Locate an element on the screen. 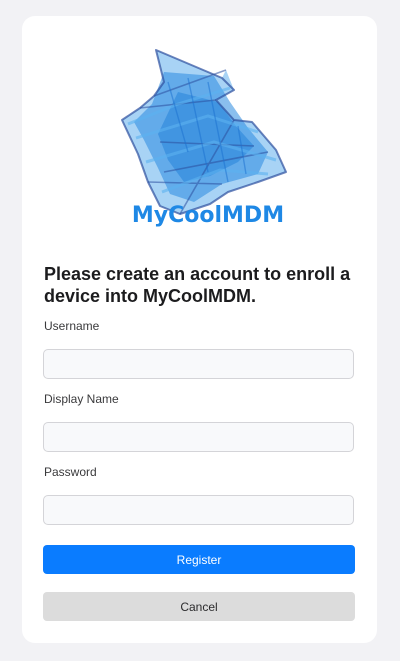 This screenshot has height=661, width=400. username-label: Username is located at coordinates (72, 326).